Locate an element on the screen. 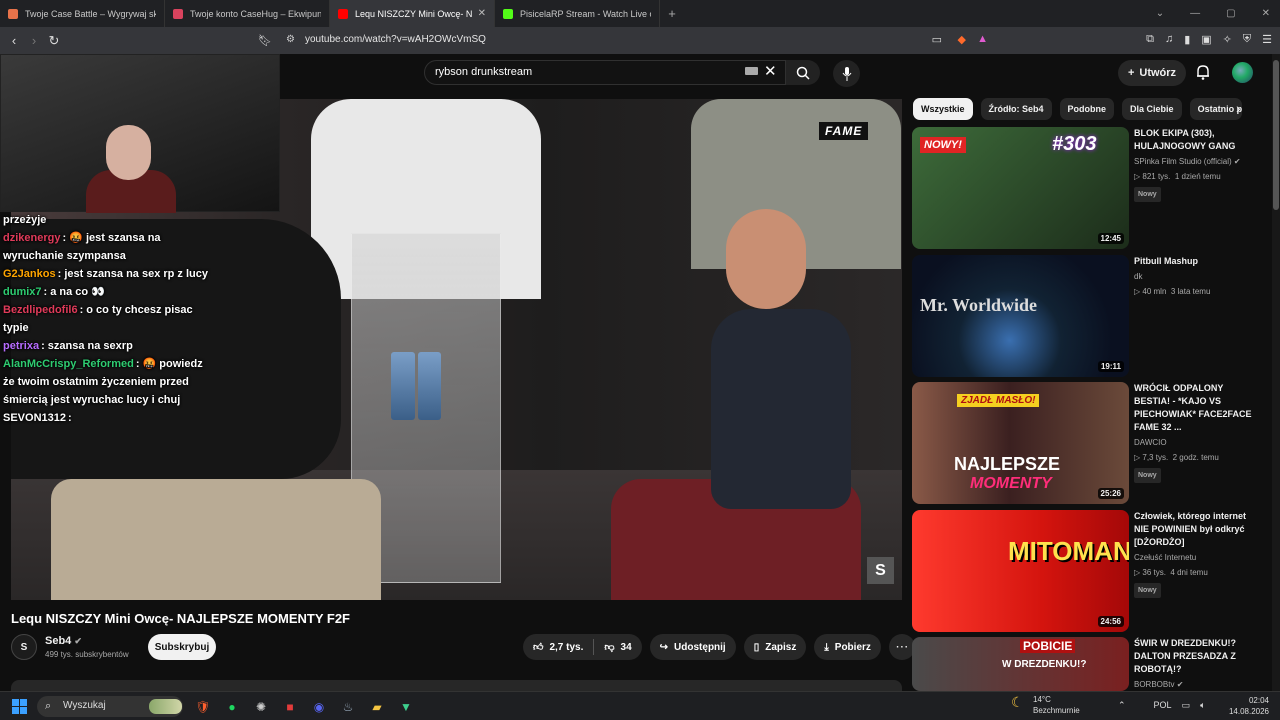  subscriber-count: 499 tys. subskrybentów is located at coordinates (87, 654).